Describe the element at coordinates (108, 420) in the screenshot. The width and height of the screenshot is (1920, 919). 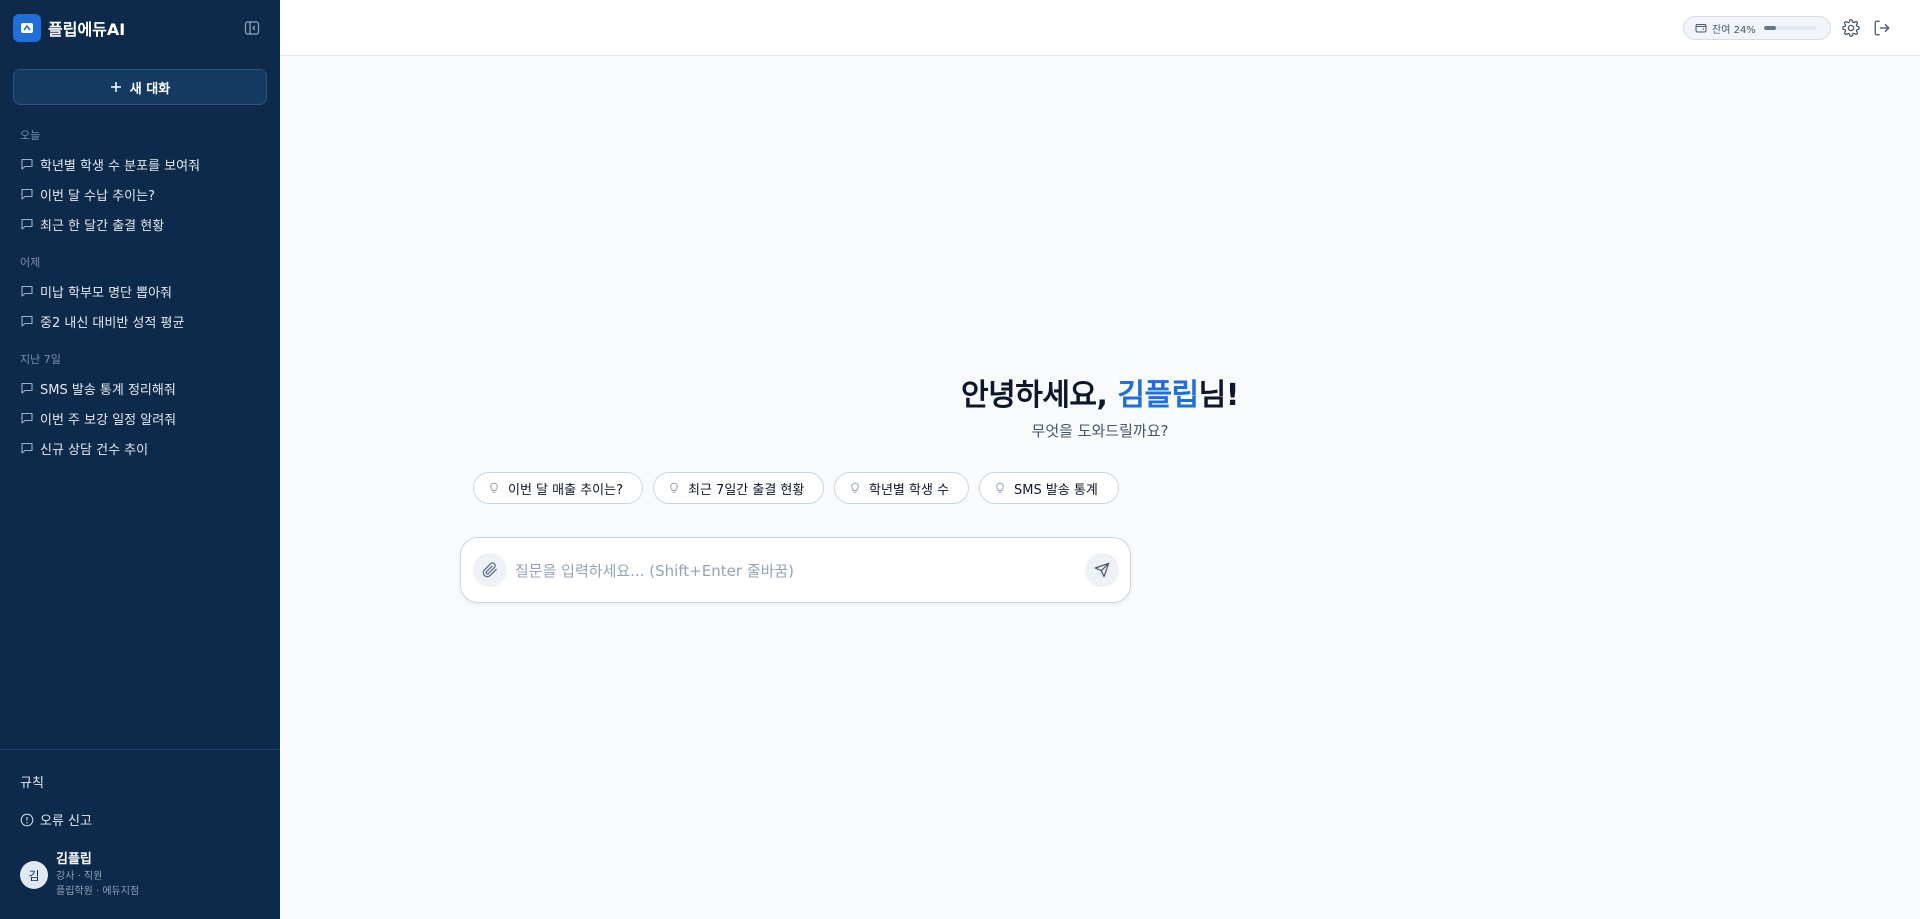
I see `chat-history-label: 이번 주 보강 일정 알려줘` at that location.